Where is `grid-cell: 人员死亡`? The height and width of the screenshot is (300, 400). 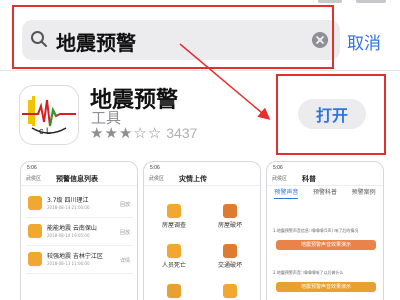
grid-cell: 人员死亡 is located at coordinates (174, 258).